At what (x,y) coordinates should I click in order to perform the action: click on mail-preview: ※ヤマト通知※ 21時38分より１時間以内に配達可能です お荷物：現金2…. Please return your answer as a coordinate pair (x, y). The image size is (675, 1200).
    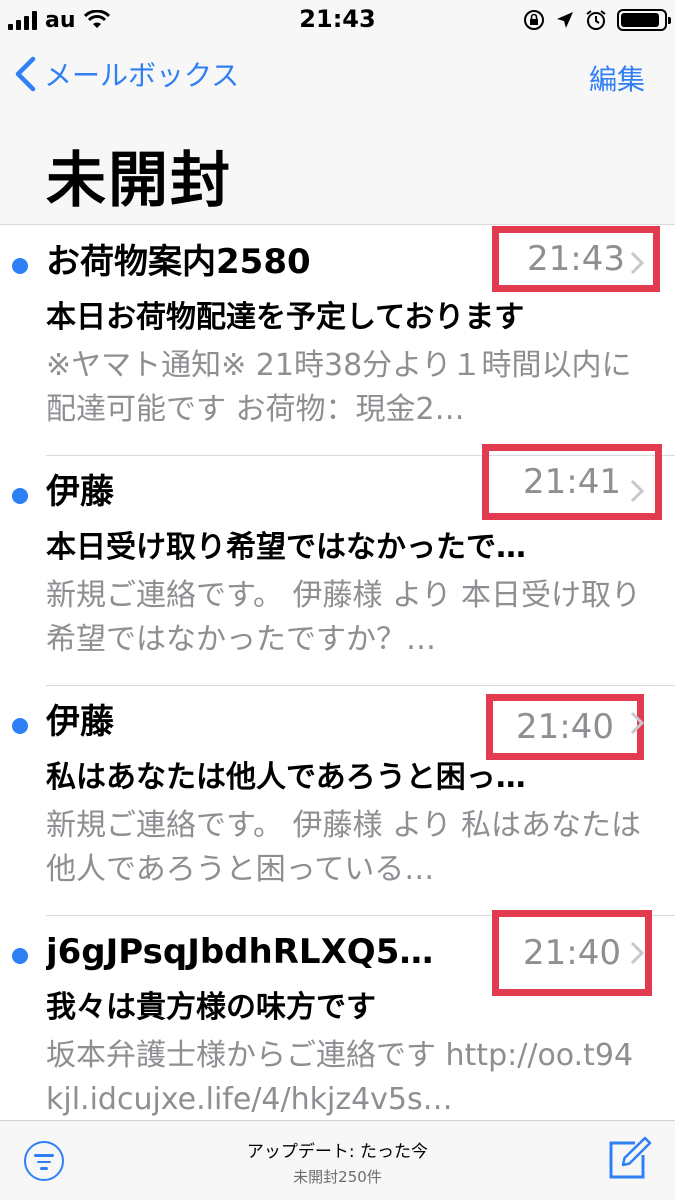
    Looking at the image, I should click on (339, 387).